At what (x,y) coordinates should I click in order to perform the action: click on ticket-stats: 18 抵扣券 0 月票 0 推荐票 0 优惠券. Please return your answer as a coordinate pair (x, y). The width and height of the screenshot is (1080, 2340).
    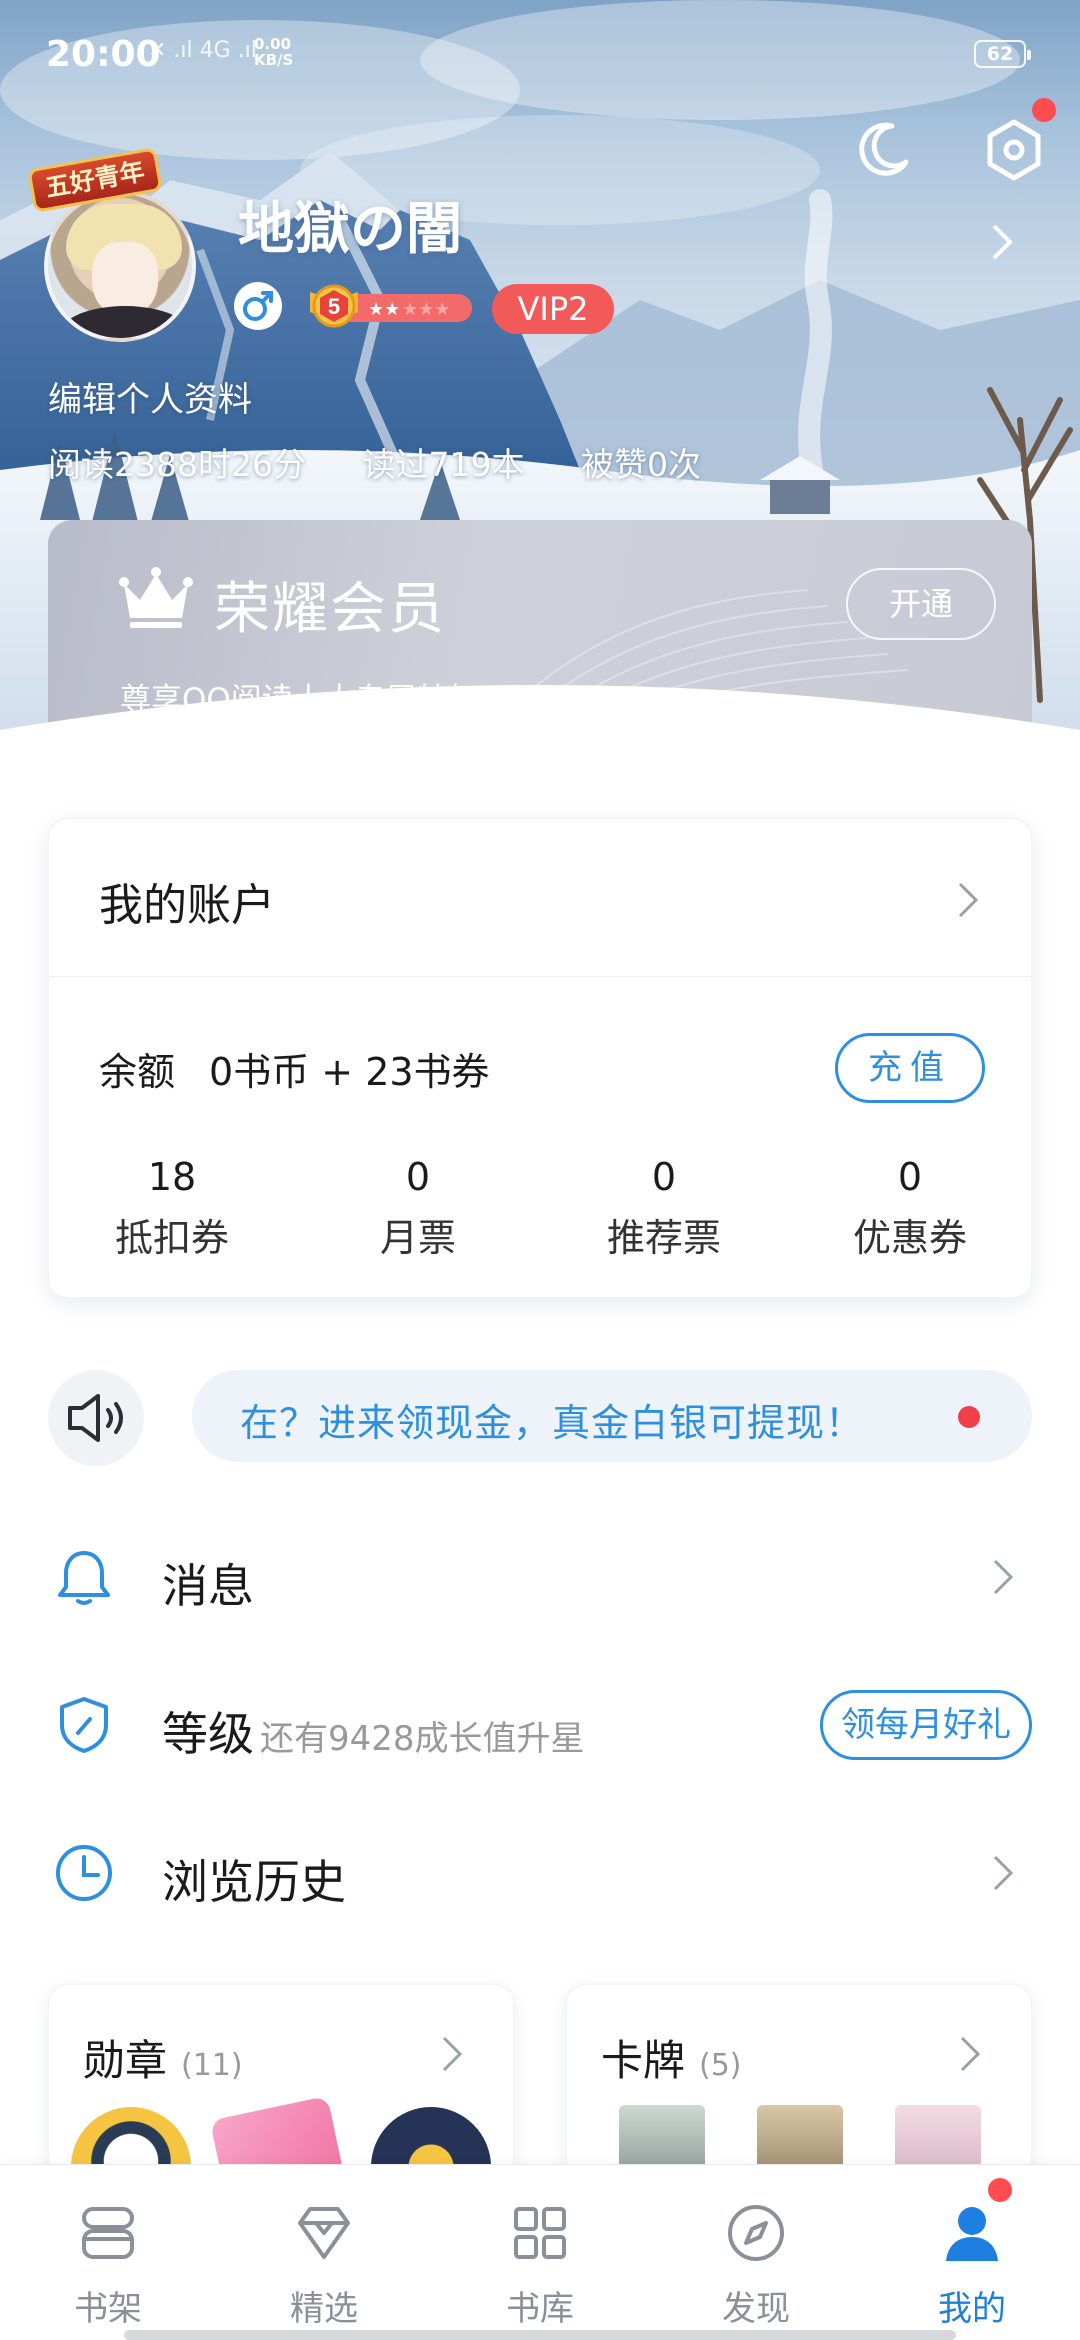
    Looking at the image, I should click on (541, 1215).